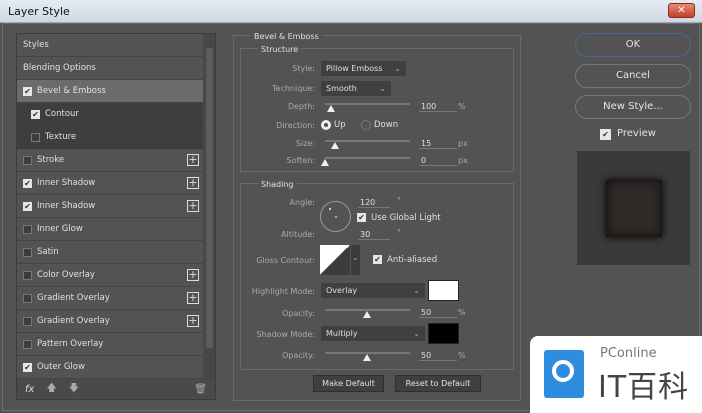 The width and height of the screenshot is (702, 413). Describe the element at coordinates (605, 134) in the screenshot. I see `preview-checkbox: ✔` at that location.